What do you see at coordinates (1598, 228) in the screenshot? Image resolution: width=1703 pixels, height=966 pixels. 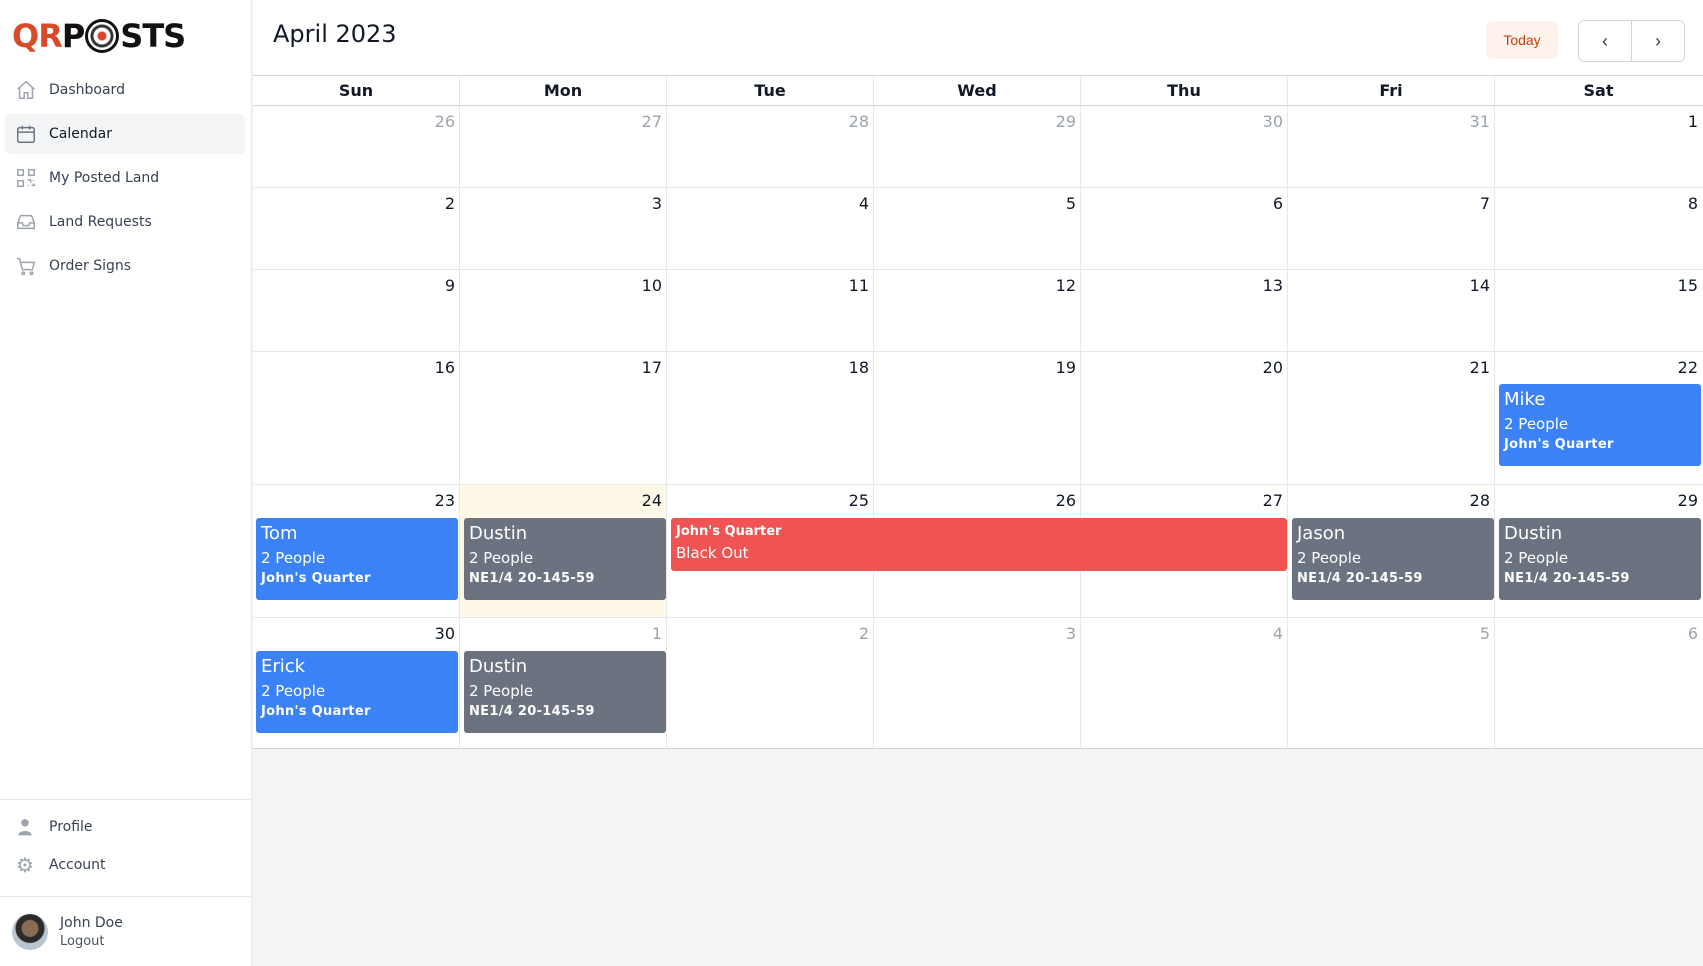 I see `day-cell: 8` at bounding box center [1598, 228].